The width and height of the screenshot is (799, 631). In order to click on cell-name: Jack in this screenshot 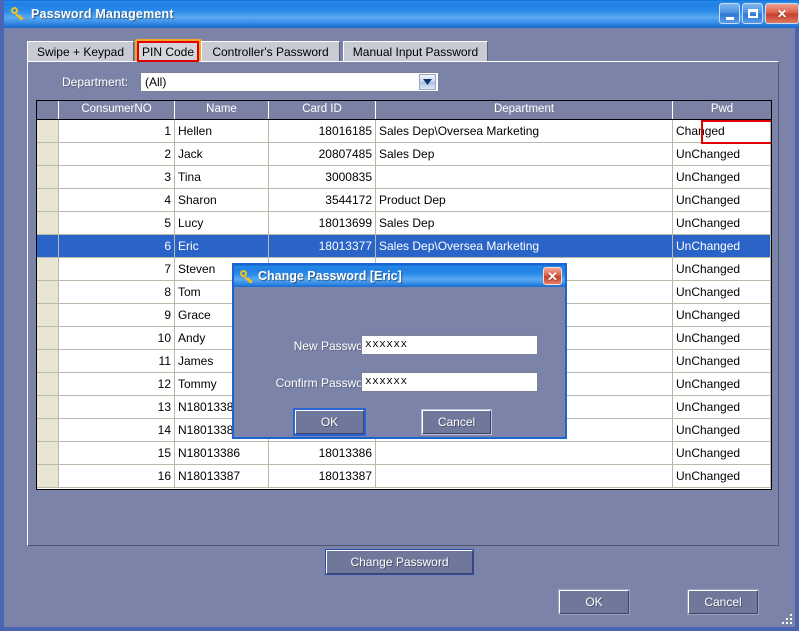, I will do `click(222, 154)`.